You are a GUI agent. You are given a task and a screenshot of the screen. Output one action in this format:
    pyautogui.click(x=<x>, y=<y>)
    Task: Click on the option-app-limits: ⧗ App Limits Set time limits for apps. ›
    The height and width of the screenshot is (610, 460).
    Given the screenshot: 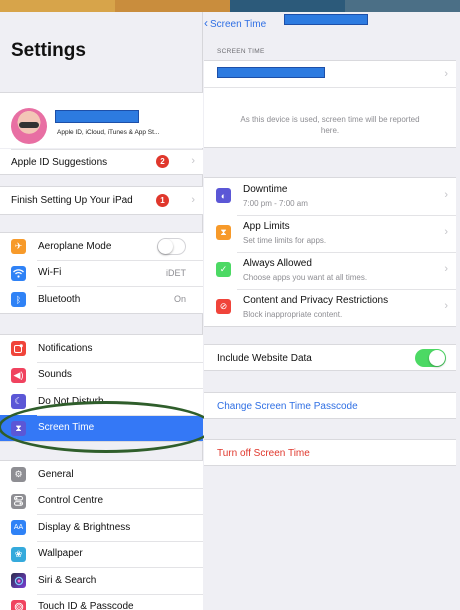 What is the action you would take?
    pyautogui.click(x=330, y=233)
    